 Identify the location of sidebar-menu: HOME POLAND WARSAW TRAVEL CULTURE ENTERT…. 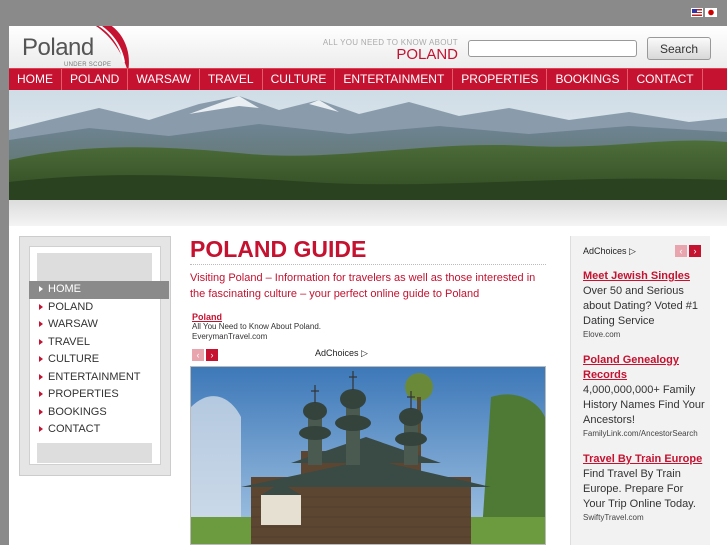
(99, 360).